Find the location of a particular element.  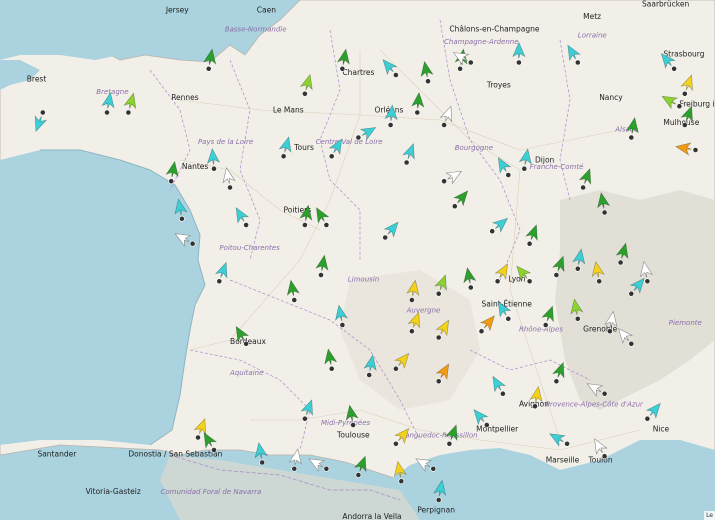

region-label: Champagne-Ardenne is located at coordinates (481, 42).